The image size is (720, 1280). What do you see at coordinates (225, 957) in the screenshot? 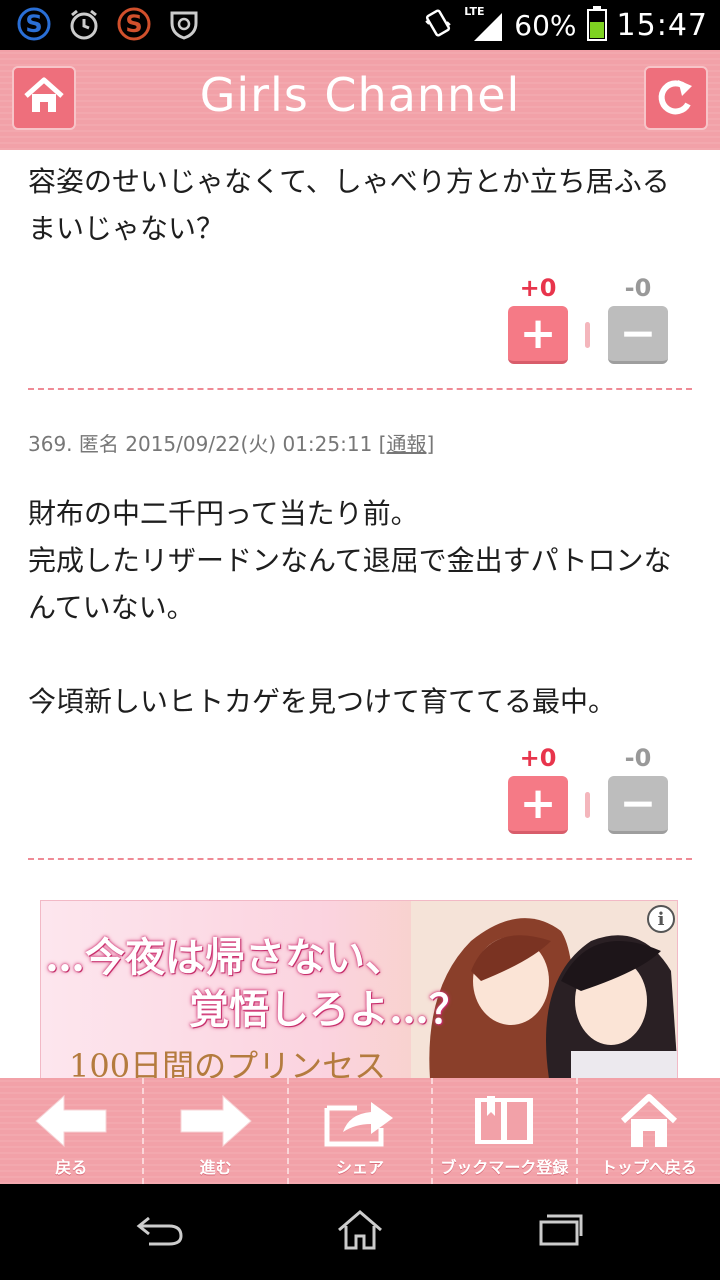
I see `ad-headline: …今夜は帰さない、` at bounding box center [225, 957].